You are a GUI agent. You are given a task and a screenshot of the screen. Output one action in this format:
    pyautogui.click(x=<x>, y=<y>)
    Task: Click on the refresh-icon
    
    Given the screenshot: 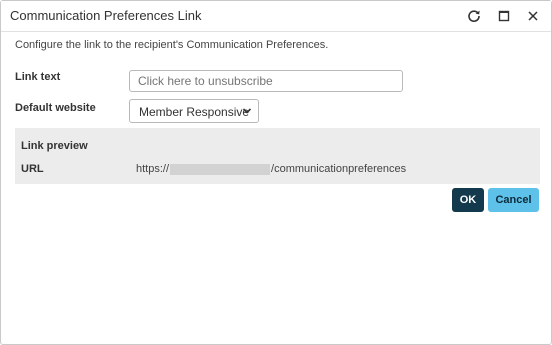 What is the action you would take?
    pyautogui.click(x=474, y=16)
    